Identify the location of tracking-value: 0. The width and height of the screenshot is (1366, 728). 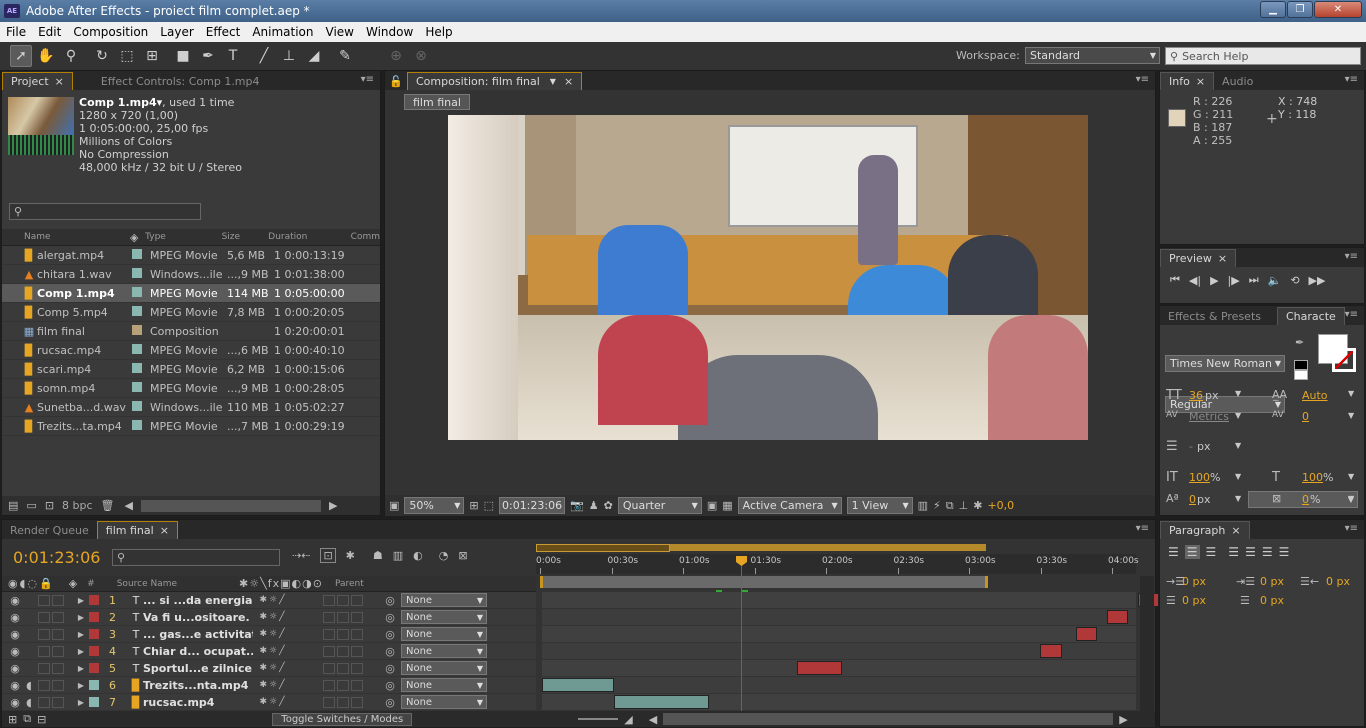
(1305, 416).